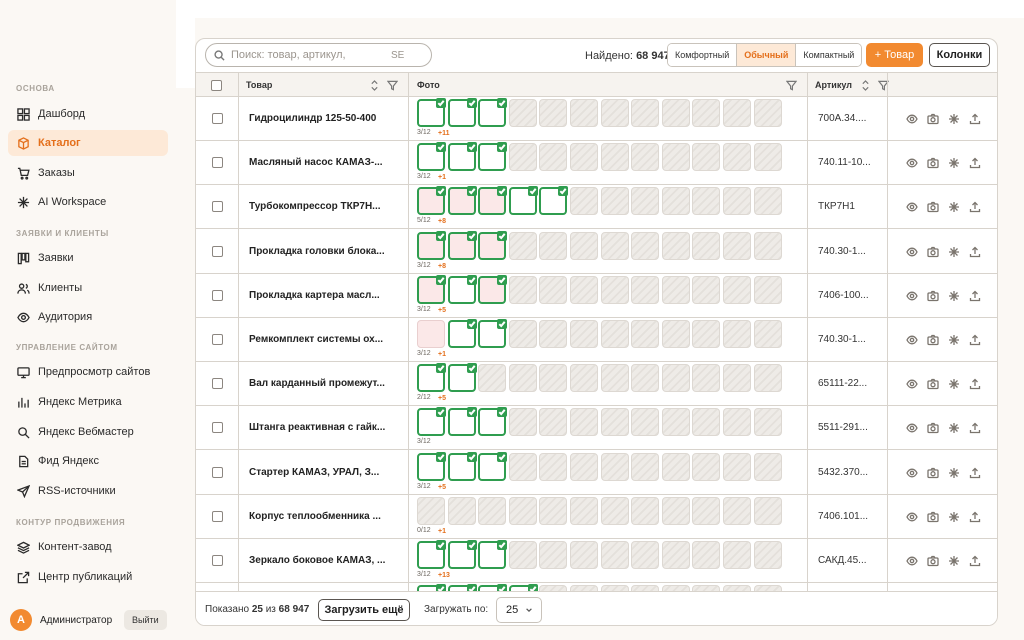 This screenshot has width=1024, height=640. I want to click on sidebar-item: Клиенты, so click(88, 288).